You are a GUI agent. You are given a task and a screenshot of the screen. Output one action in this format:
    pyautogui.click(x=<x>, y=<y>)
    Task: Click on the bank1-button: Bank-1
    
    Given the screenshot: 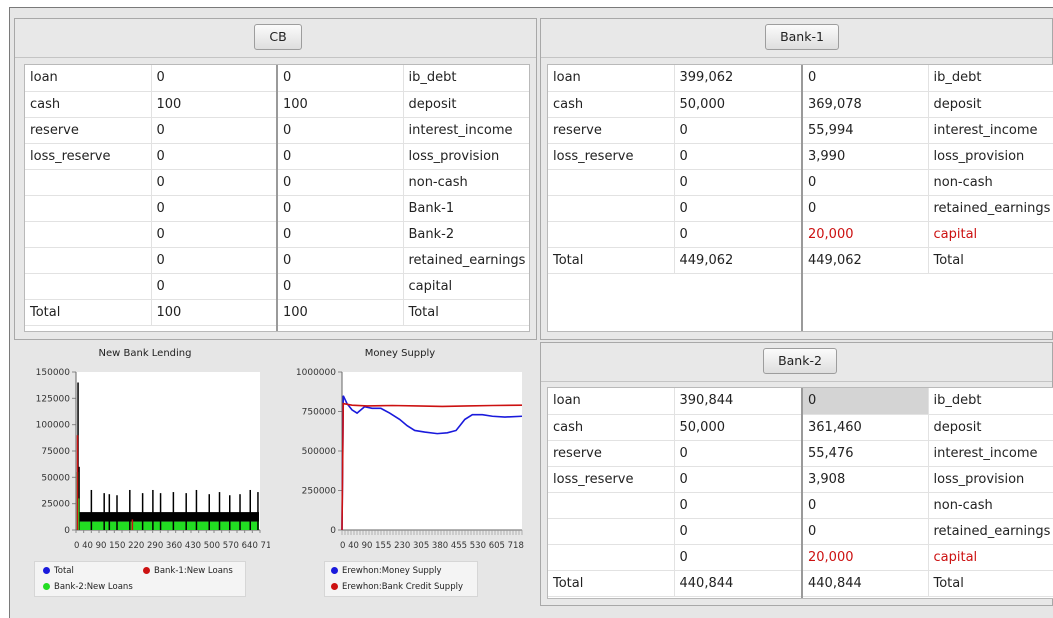 What is the action you would take?
    pyautogui.click(x=802, y=37)
    